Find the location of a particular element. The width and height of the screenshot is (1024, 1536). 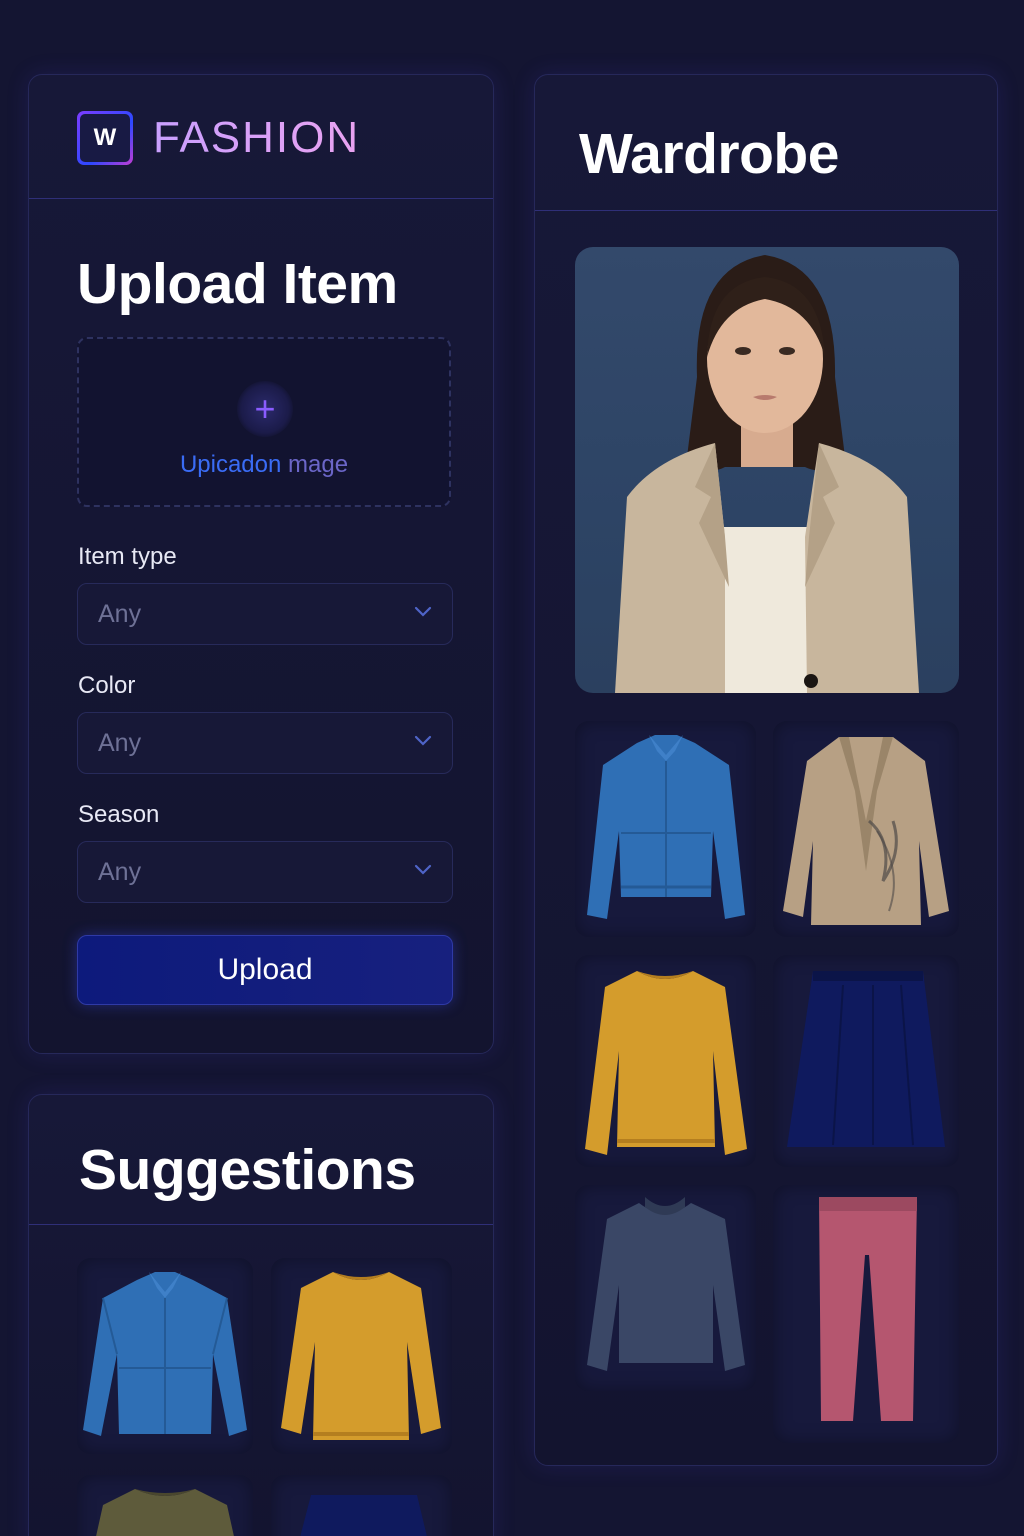

suggestions-panel: Suggestions is located at coordinates (261, 1315).